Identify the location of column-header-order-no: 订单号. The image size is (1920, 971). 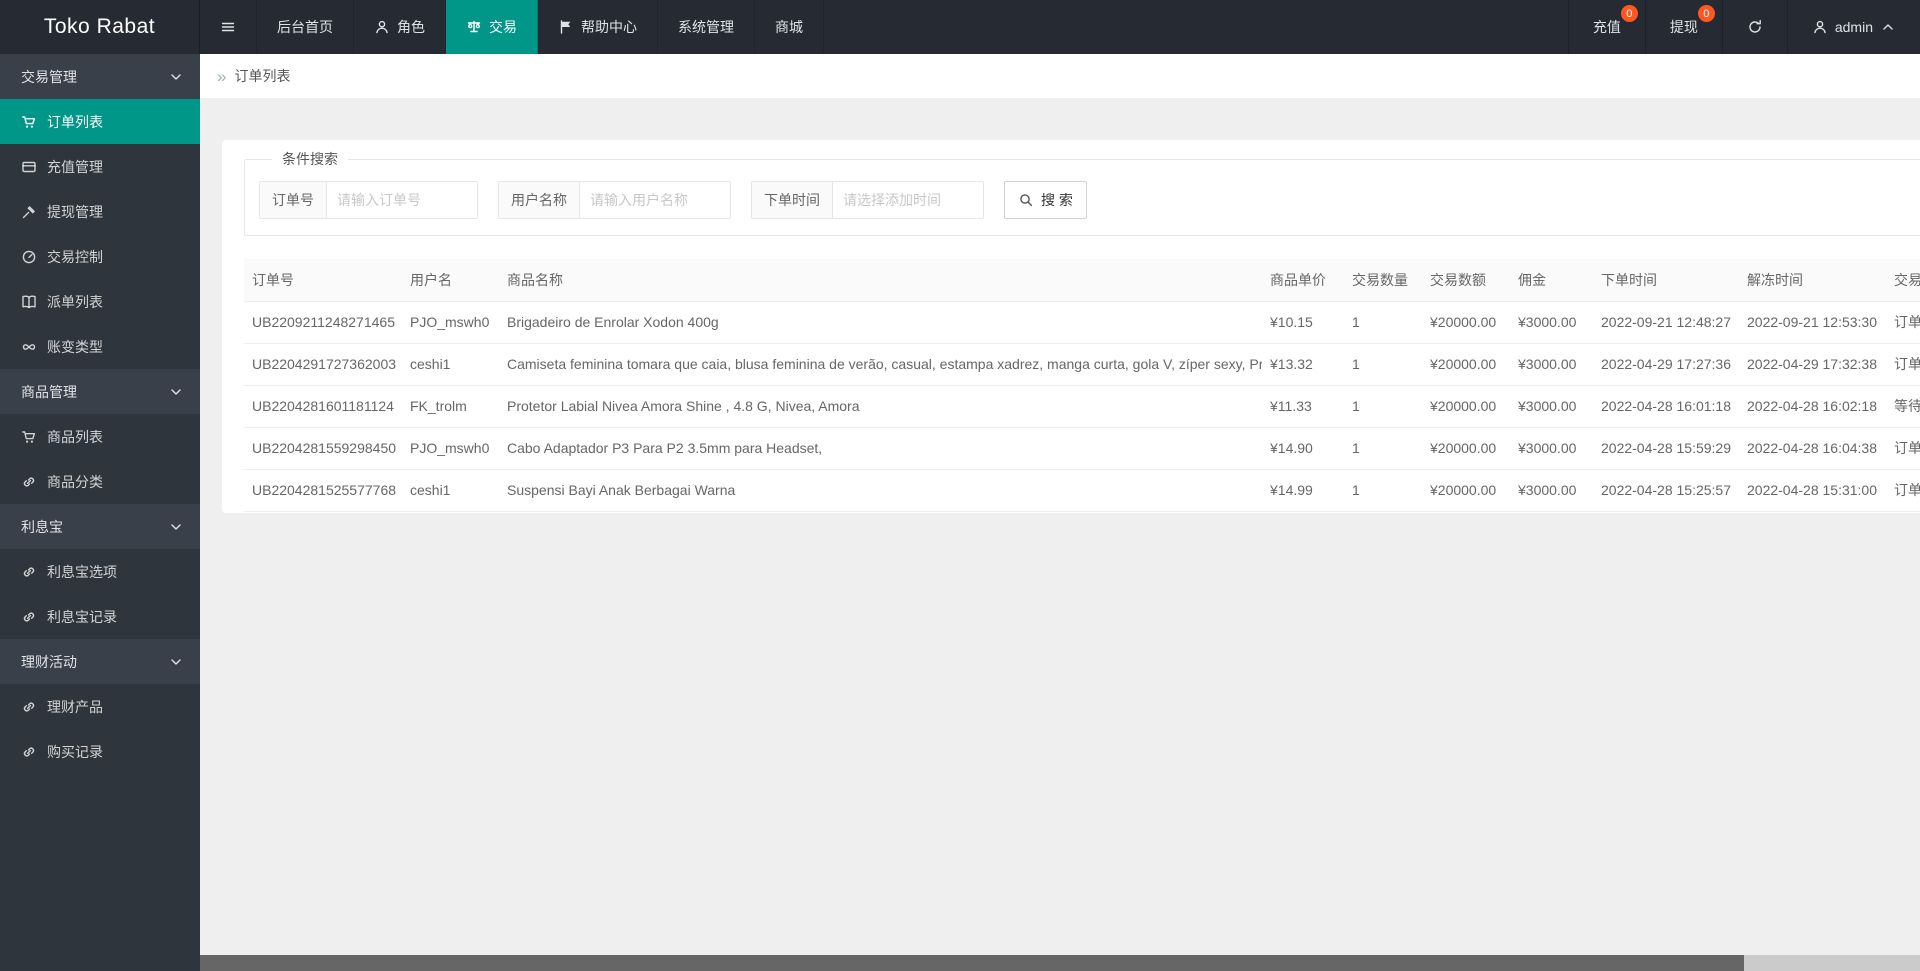
(323, 280).